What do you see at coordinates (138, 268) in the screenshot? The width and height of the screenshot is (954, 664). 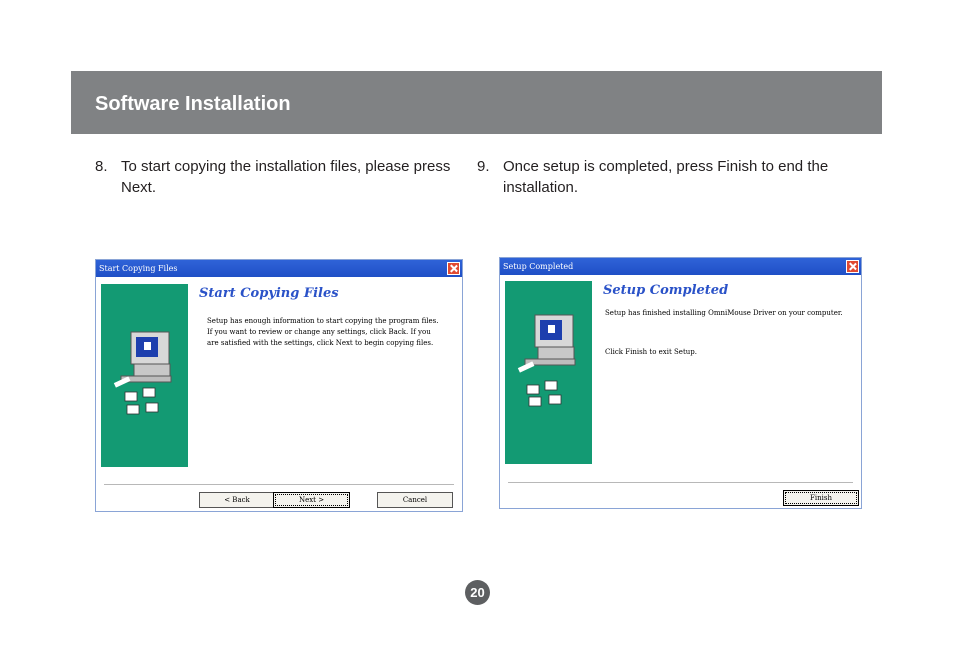 I see `dialog-title: Start Copying Files` at bounding box center [138, 268].